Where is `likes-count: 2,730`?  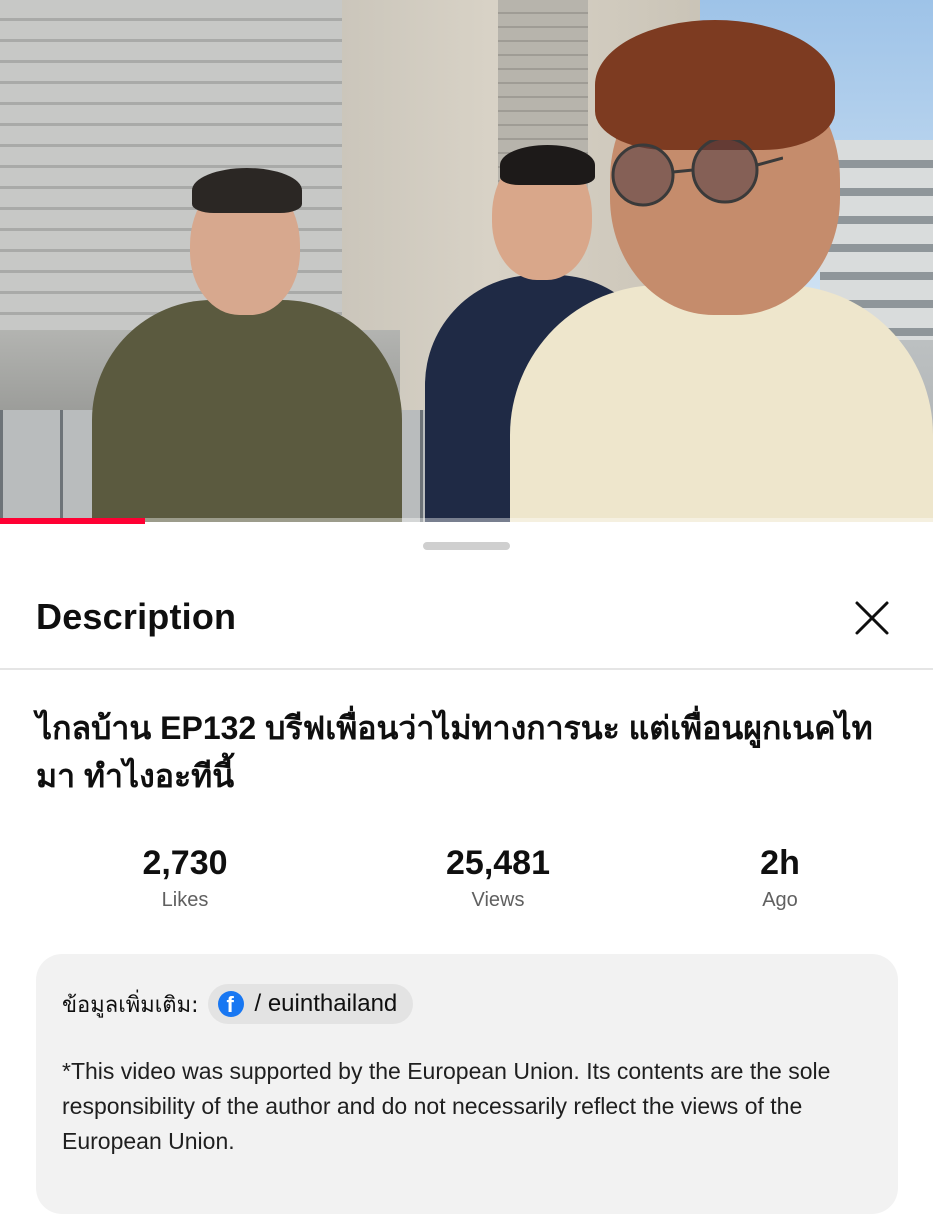 likes-count: 2,730 is located at coordinates (185, 863).